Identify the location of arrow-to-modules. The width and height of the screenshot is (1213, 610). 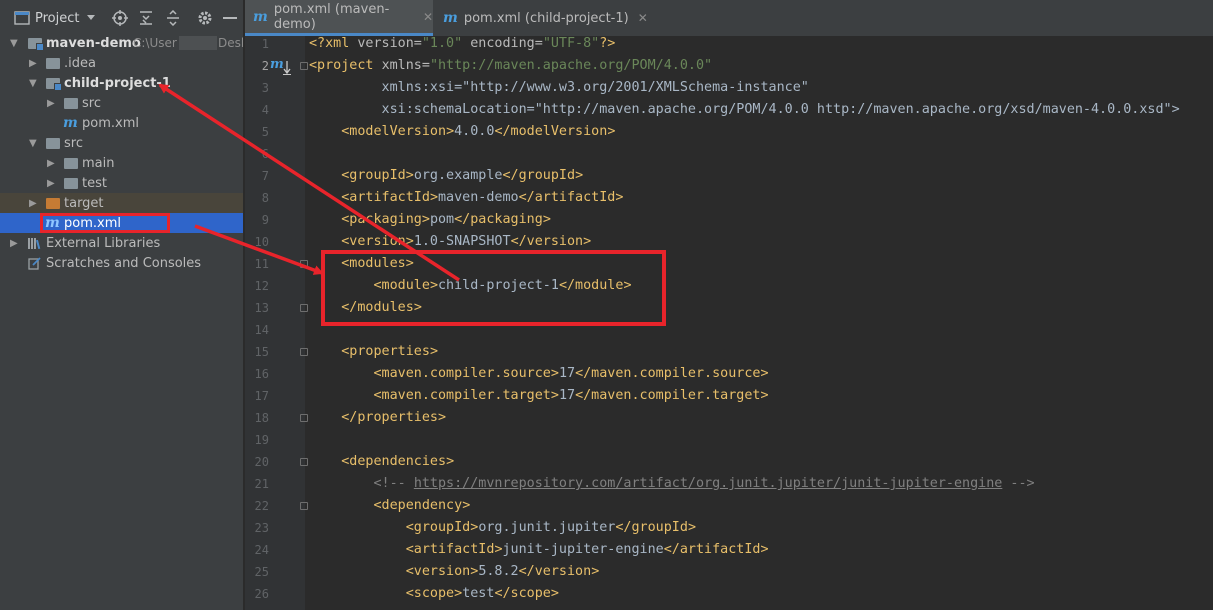
(259, 249).